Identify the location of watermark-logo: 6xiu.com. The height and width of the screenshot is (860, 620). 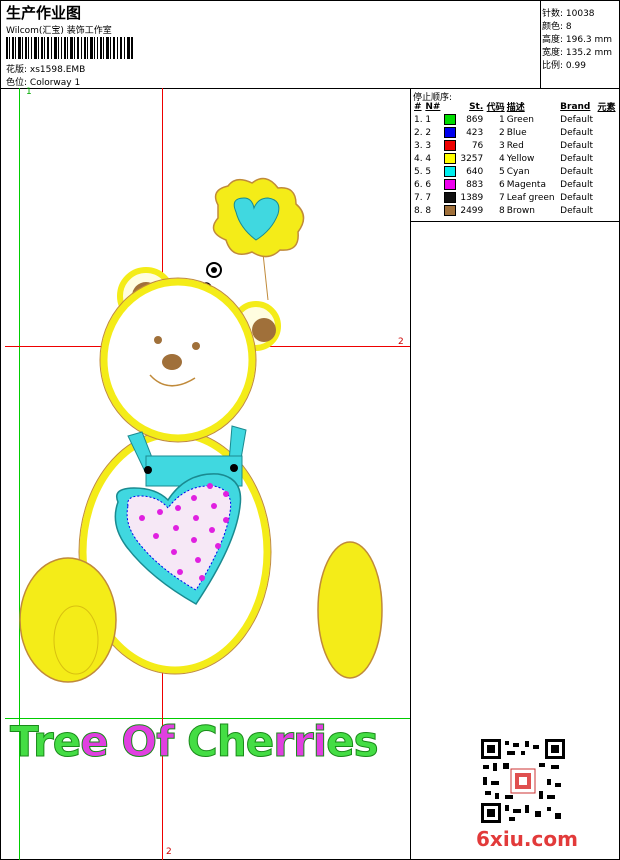
(527, 839).